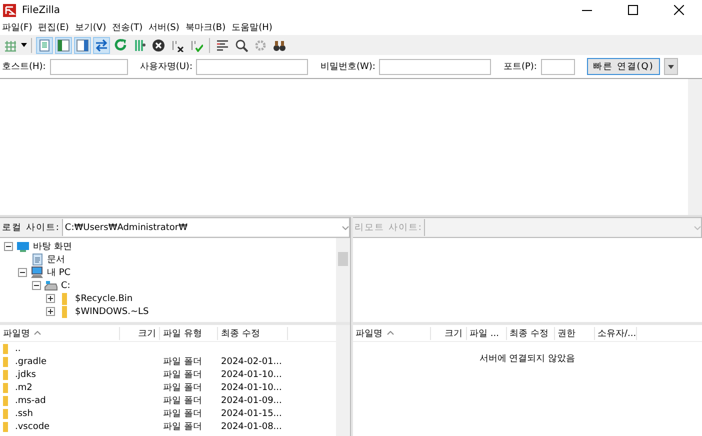 This screenshot has width=702, height=436. What do you see at coordinates (112, 311) in the screenshot?
I see `tree-item: $WINDOWS.~LS` at bounding box center [112, 311].